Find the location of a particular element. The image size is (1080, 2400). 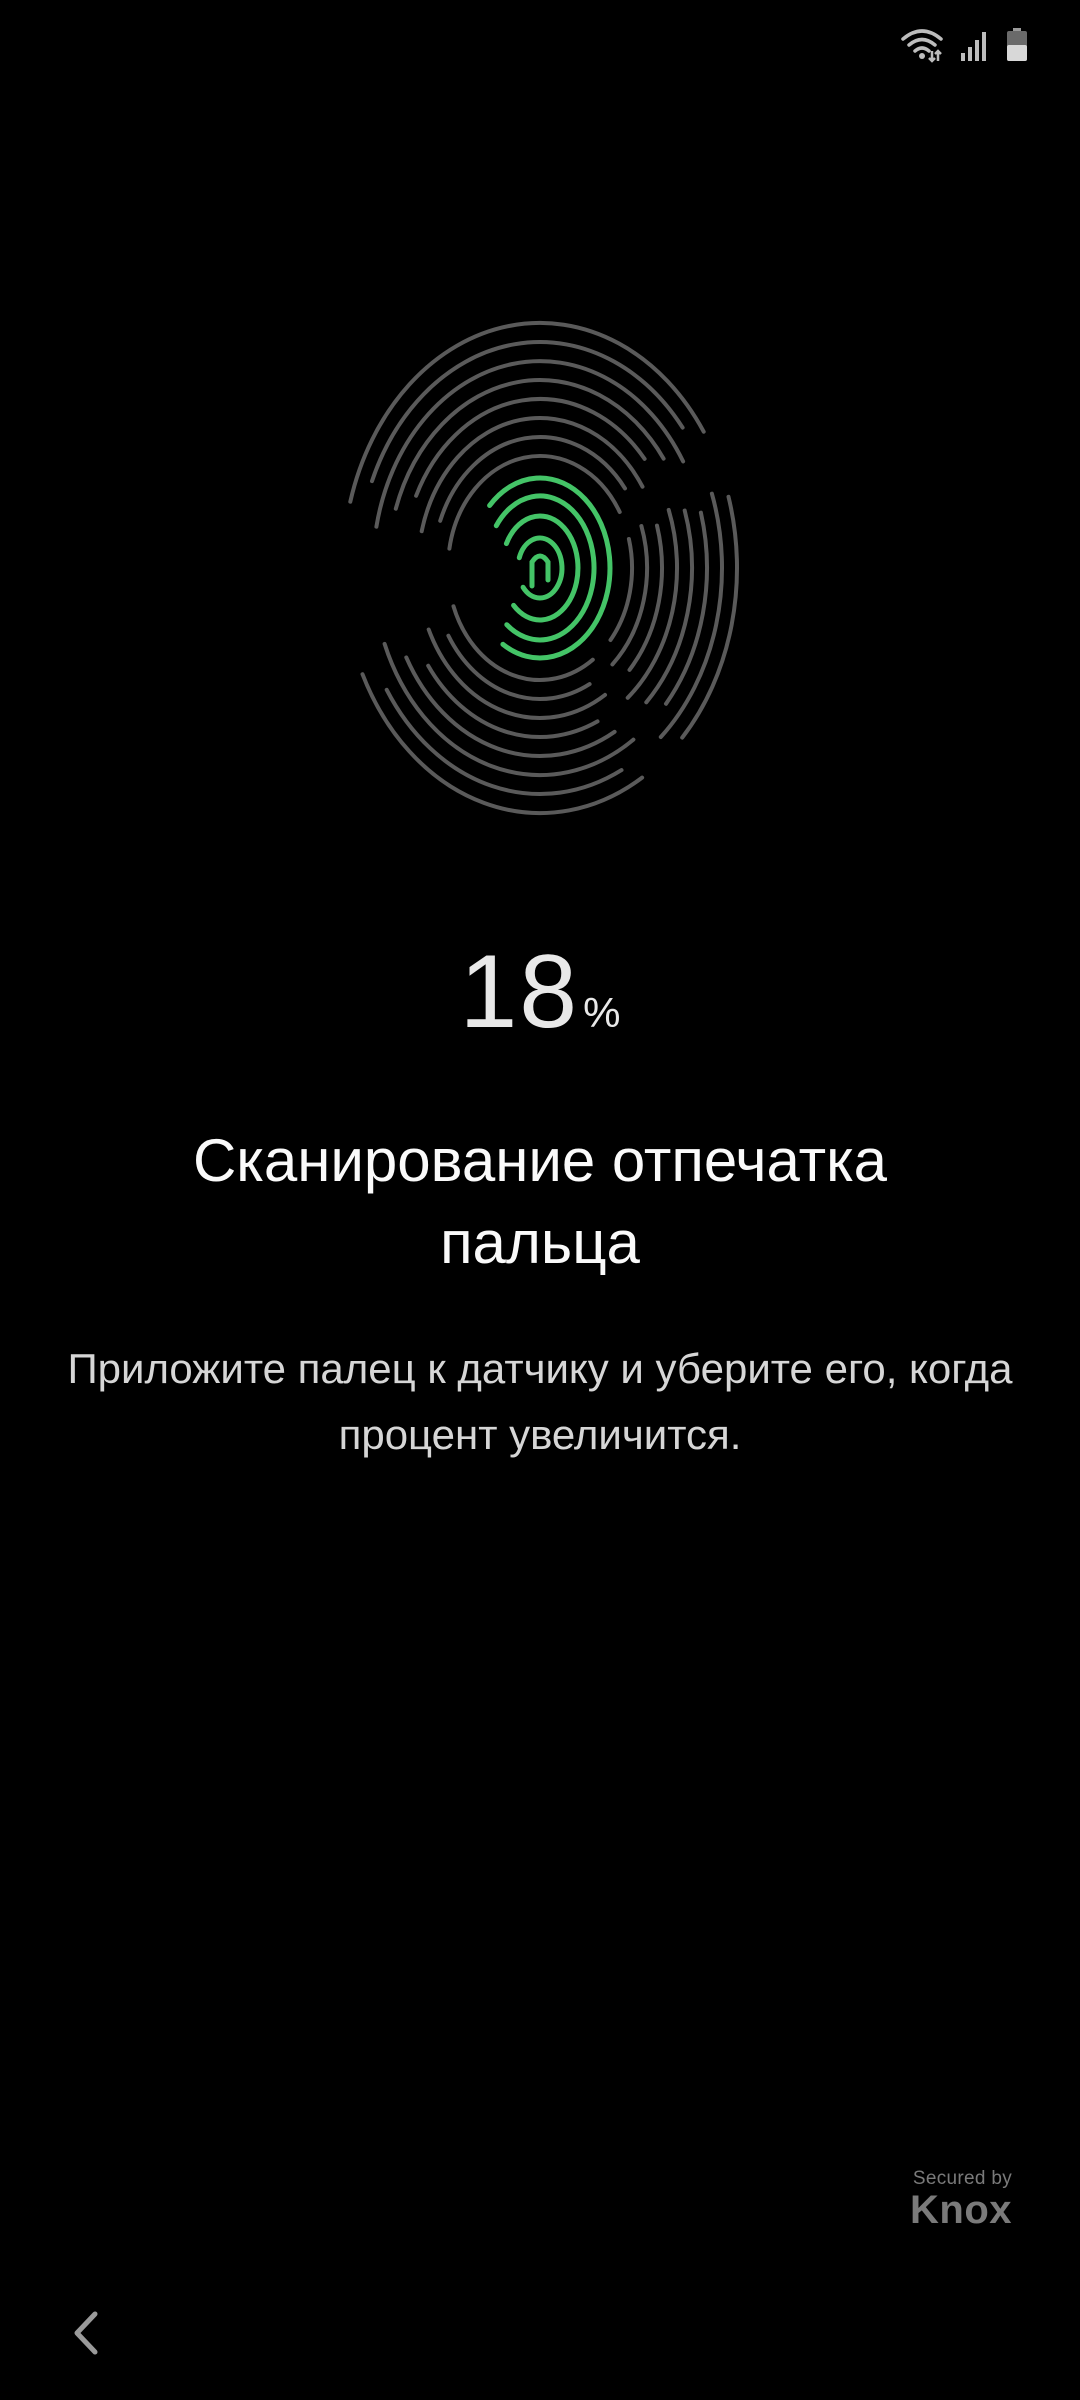

fingerprint-icon is located at coordinates (540, 575).